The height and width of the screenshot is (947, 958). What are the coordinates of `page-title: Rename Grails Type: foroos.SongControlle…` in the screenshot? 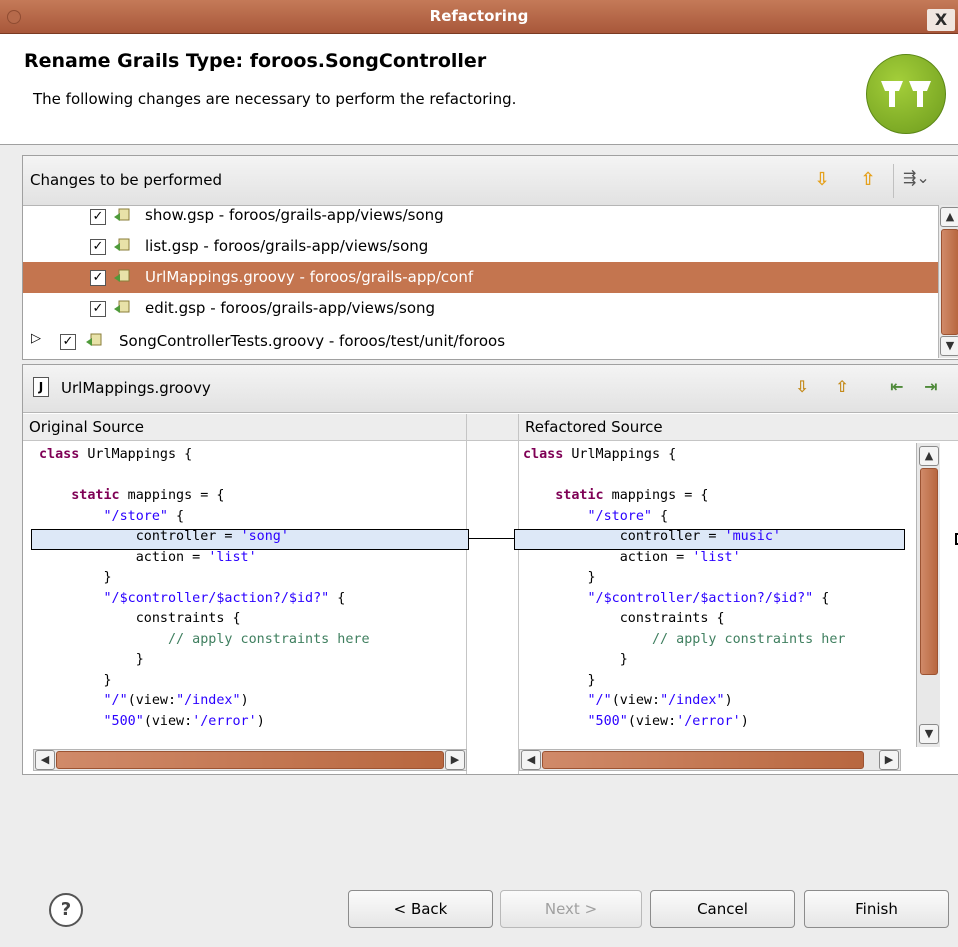 It's located at (255, 61).